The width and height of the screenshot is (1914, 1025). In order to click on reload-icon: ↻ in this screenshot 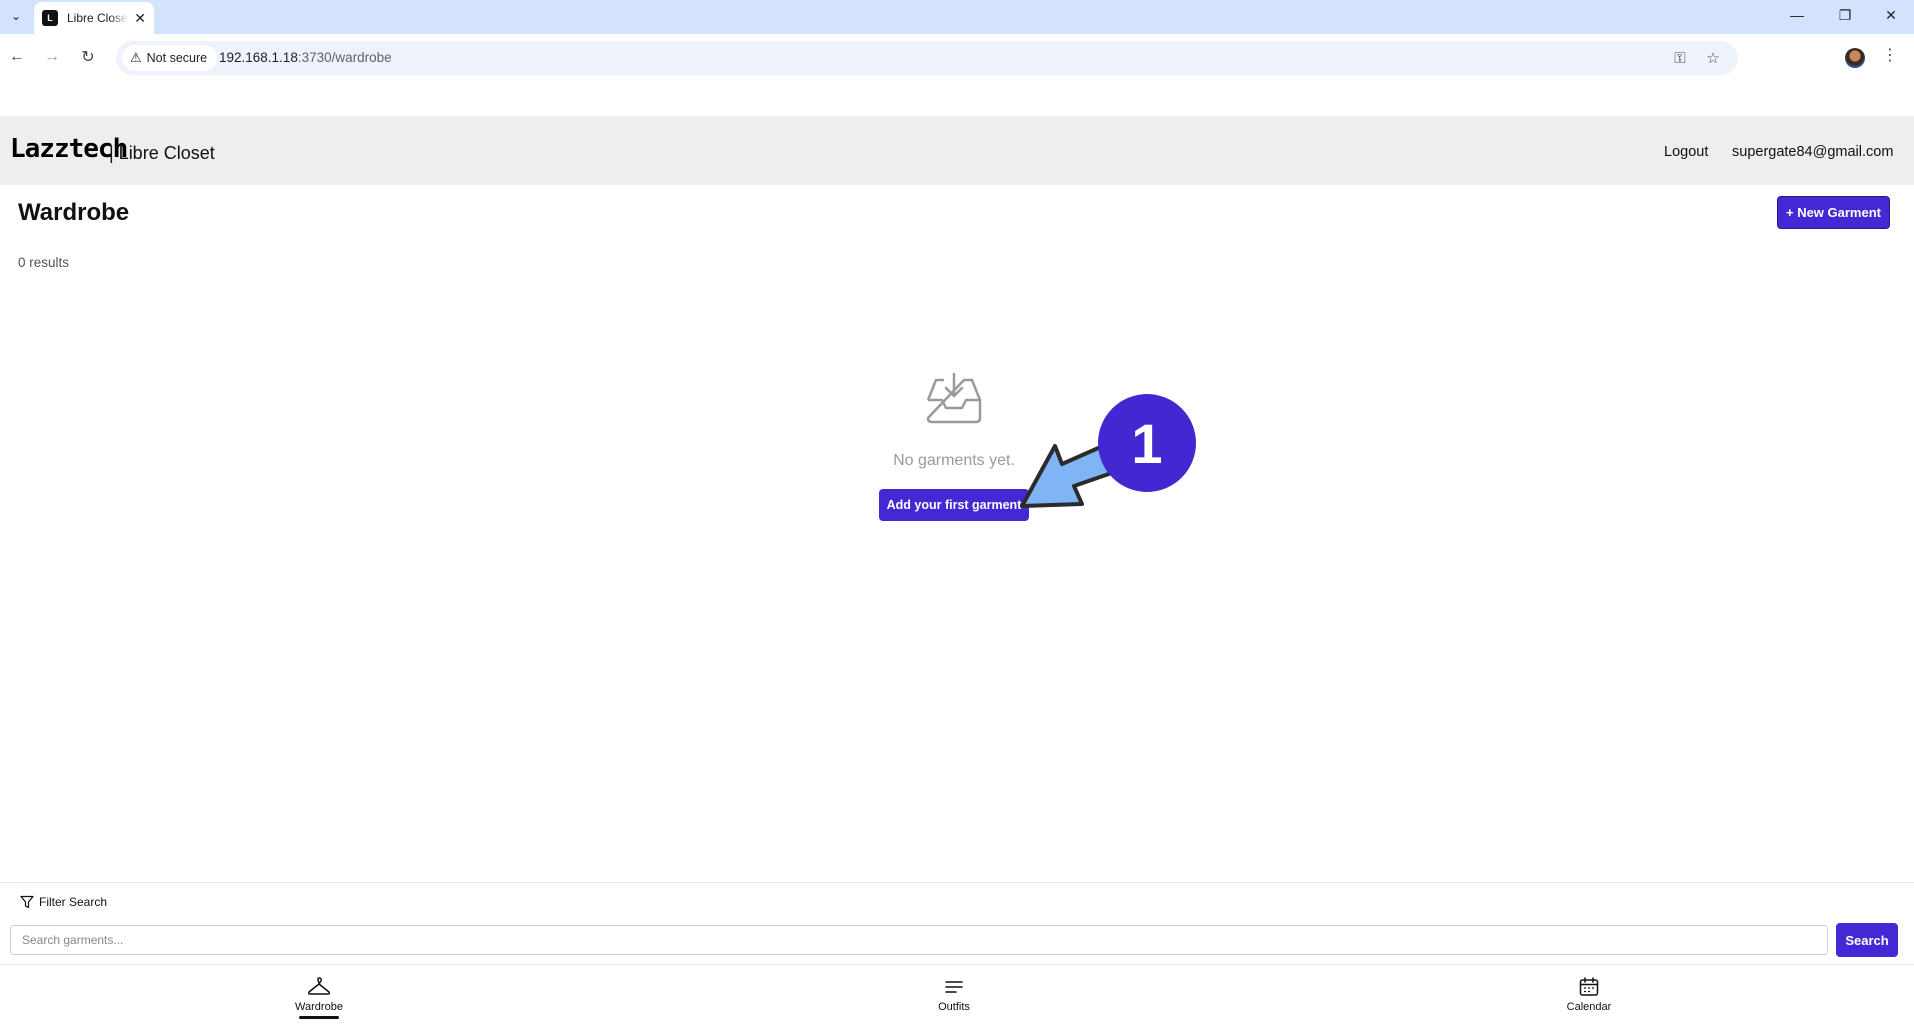, I will do `click(88, 57)`.